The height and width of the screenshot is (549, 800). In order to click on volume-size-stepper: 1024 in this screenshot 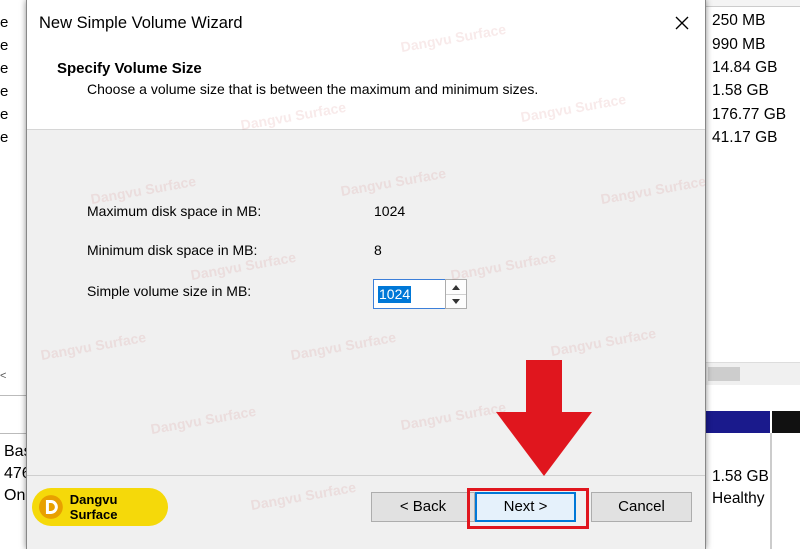, I will do `click(420, 294)`.